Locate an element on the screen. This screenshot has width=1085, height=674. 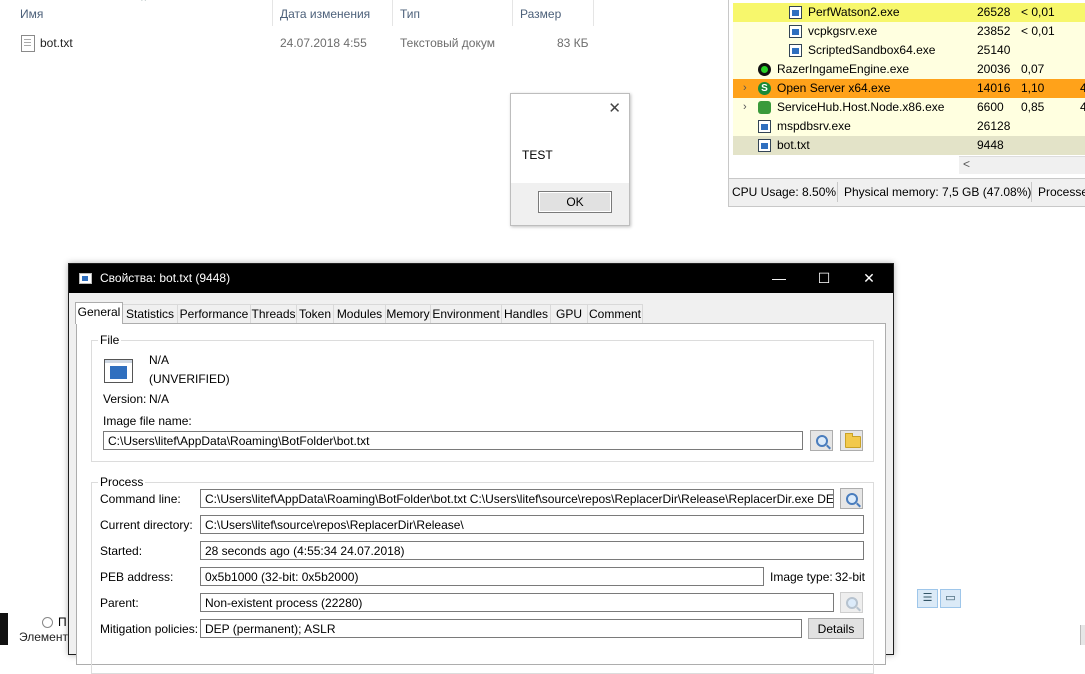
image-file-name-label: Image file name: is located at coordinates (147, 421).